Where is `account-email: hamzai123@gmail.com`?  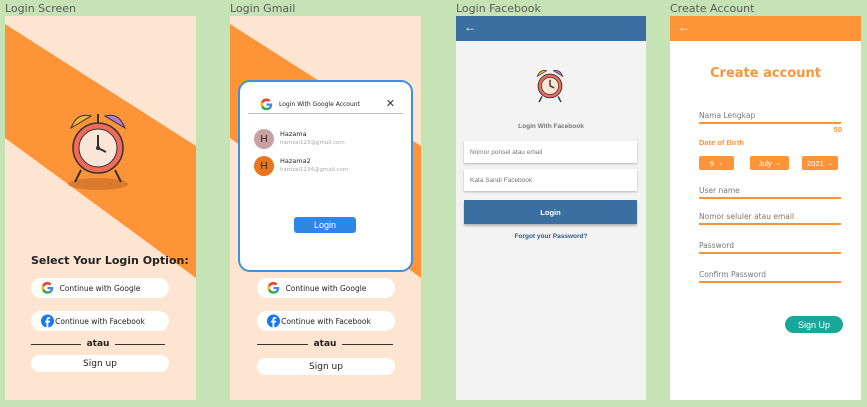
account-email: hamzai123@gmail.com is located at coordinates (312, 143).